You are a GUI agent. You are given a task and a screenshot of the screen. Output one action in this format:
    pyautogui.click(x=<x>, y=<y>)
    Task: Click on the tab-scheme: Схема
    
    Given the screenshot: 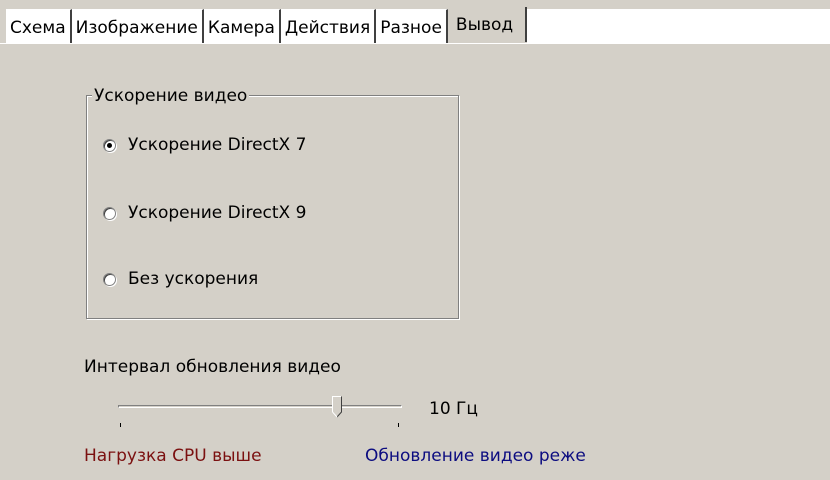 What is the action you would take?
    pyautogui.click(x=39, y=26)
    